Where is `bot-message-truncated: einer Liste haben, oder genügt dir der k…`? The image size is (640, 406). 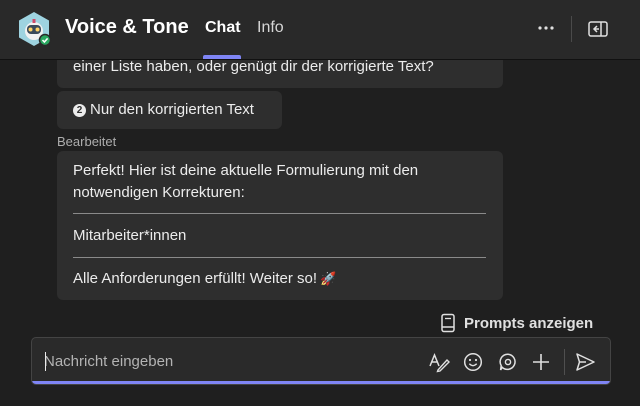
bot-message-truncated: einer Liste haben, oder genügt dir der k… is located at coordinates (280, 74).